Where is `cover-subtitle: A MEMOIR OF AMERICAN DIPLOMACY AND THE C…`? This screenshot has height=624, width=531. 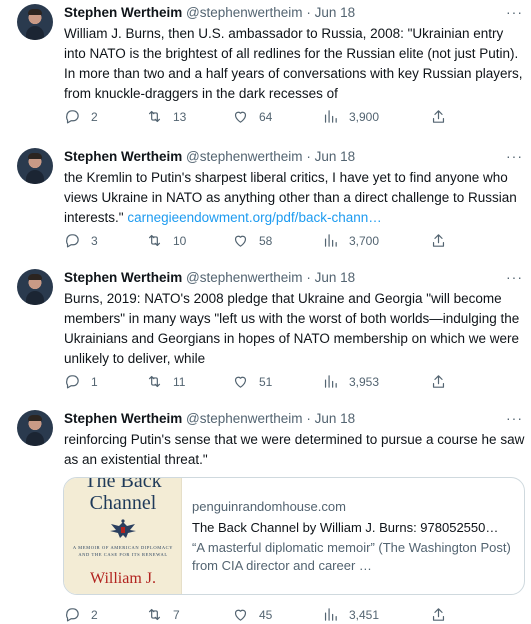
cover-subtitle: A MEMOIR OF AMERICAN DIPLOMACY AND THE C… is located at coordinates (123, 551).